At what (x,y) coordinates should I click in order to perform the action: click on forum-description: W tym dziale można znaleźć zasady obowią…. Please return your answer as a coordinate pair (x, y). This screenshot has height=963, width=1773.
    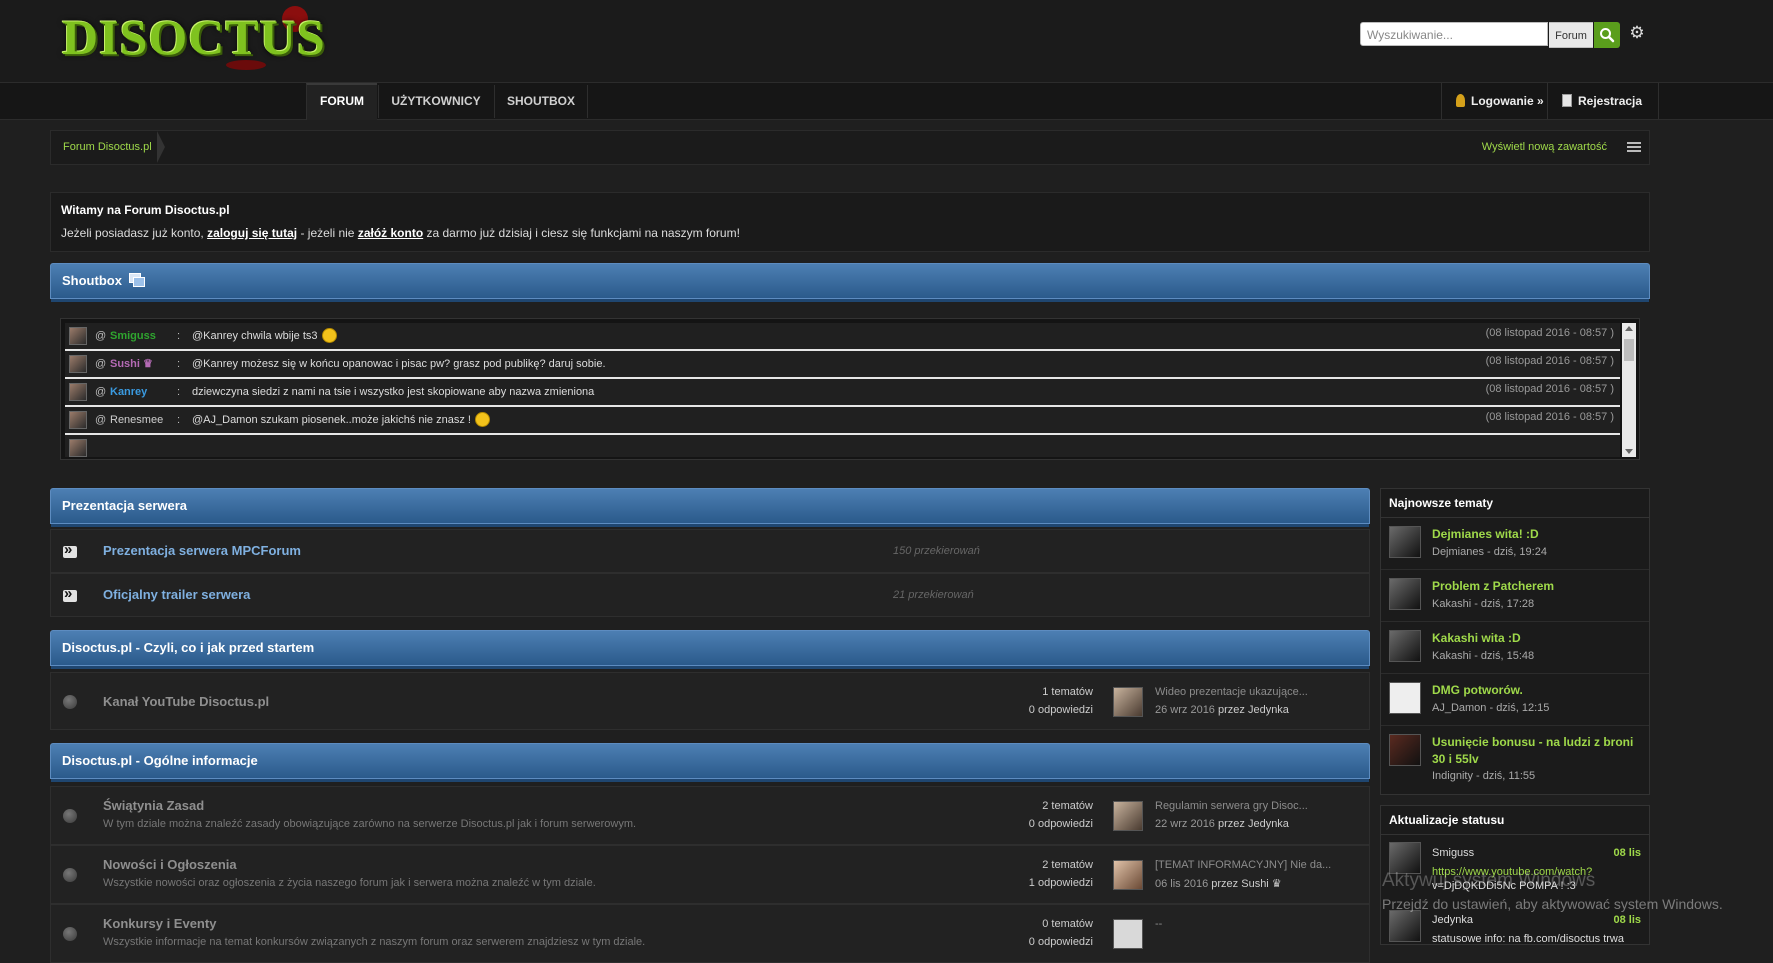
    Looking at the image, I should click on (370, 824).